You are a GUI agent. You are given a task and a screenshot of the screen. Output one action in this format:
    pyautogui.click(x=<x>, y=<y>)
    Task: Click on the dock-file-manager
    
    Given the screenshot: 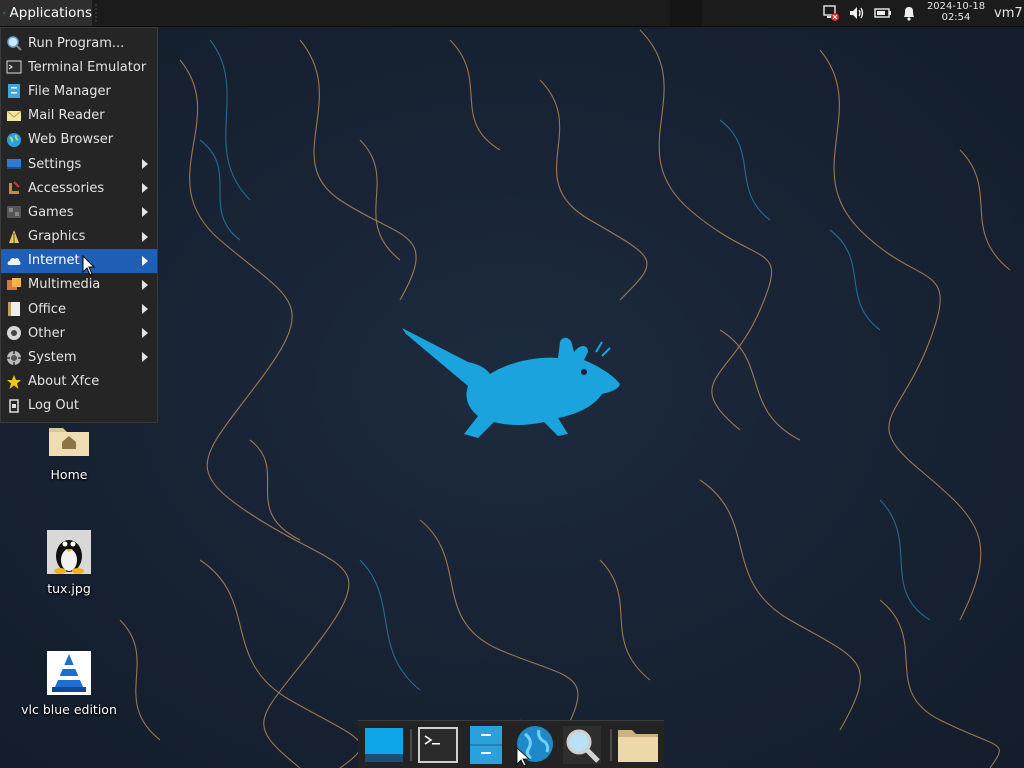 What is the action you would take?
    pyautogui.click(x=486, y=745)
    